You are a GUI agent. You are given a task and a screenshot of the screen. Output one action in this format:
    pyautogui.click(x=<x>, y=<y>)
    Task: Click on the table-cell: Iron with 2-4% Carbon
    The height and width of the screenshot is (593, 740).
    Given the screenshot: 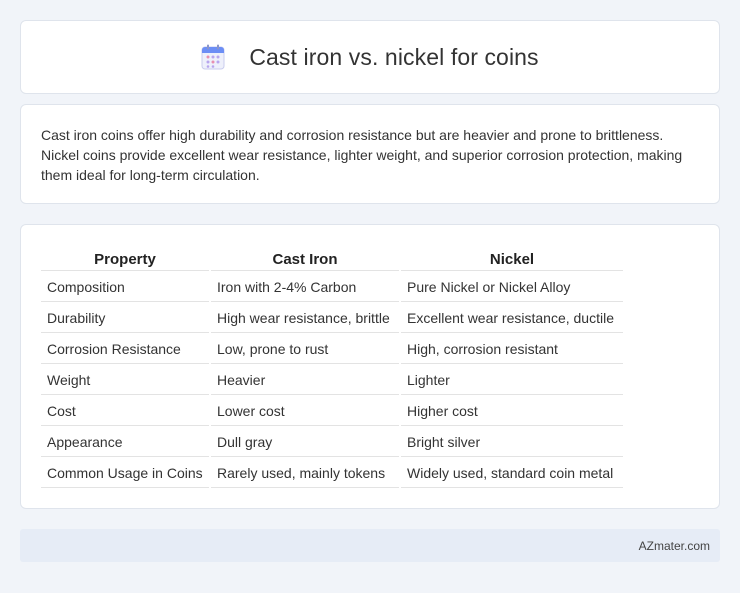 What is the action you would take?
    pyautogui.click(x=305, y=287)
    